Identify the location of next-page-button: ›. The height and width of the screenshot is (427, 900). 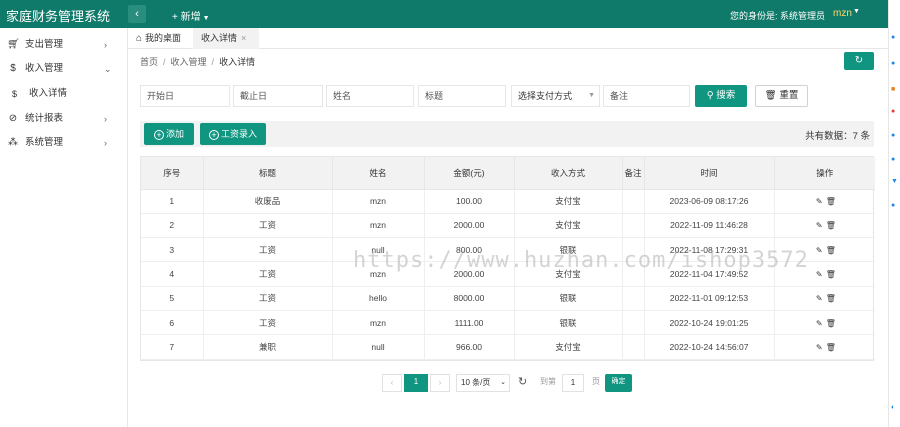
(440, 383).